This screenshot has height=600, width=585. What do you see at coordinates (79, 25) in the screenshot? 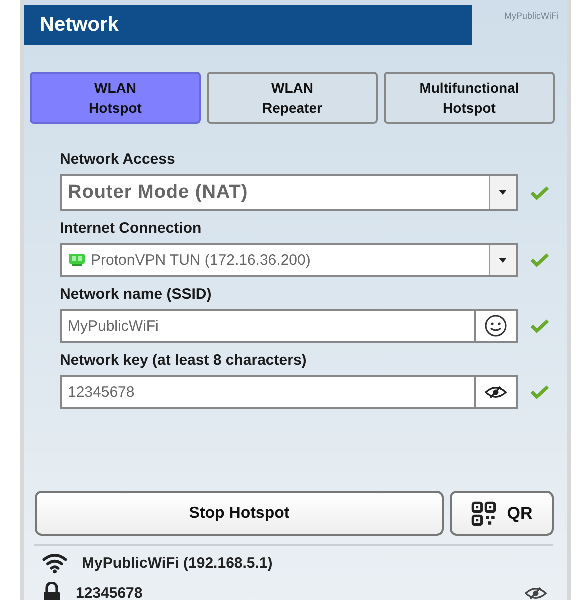
I see `section-title: Network` at bounding box center [79, 25].